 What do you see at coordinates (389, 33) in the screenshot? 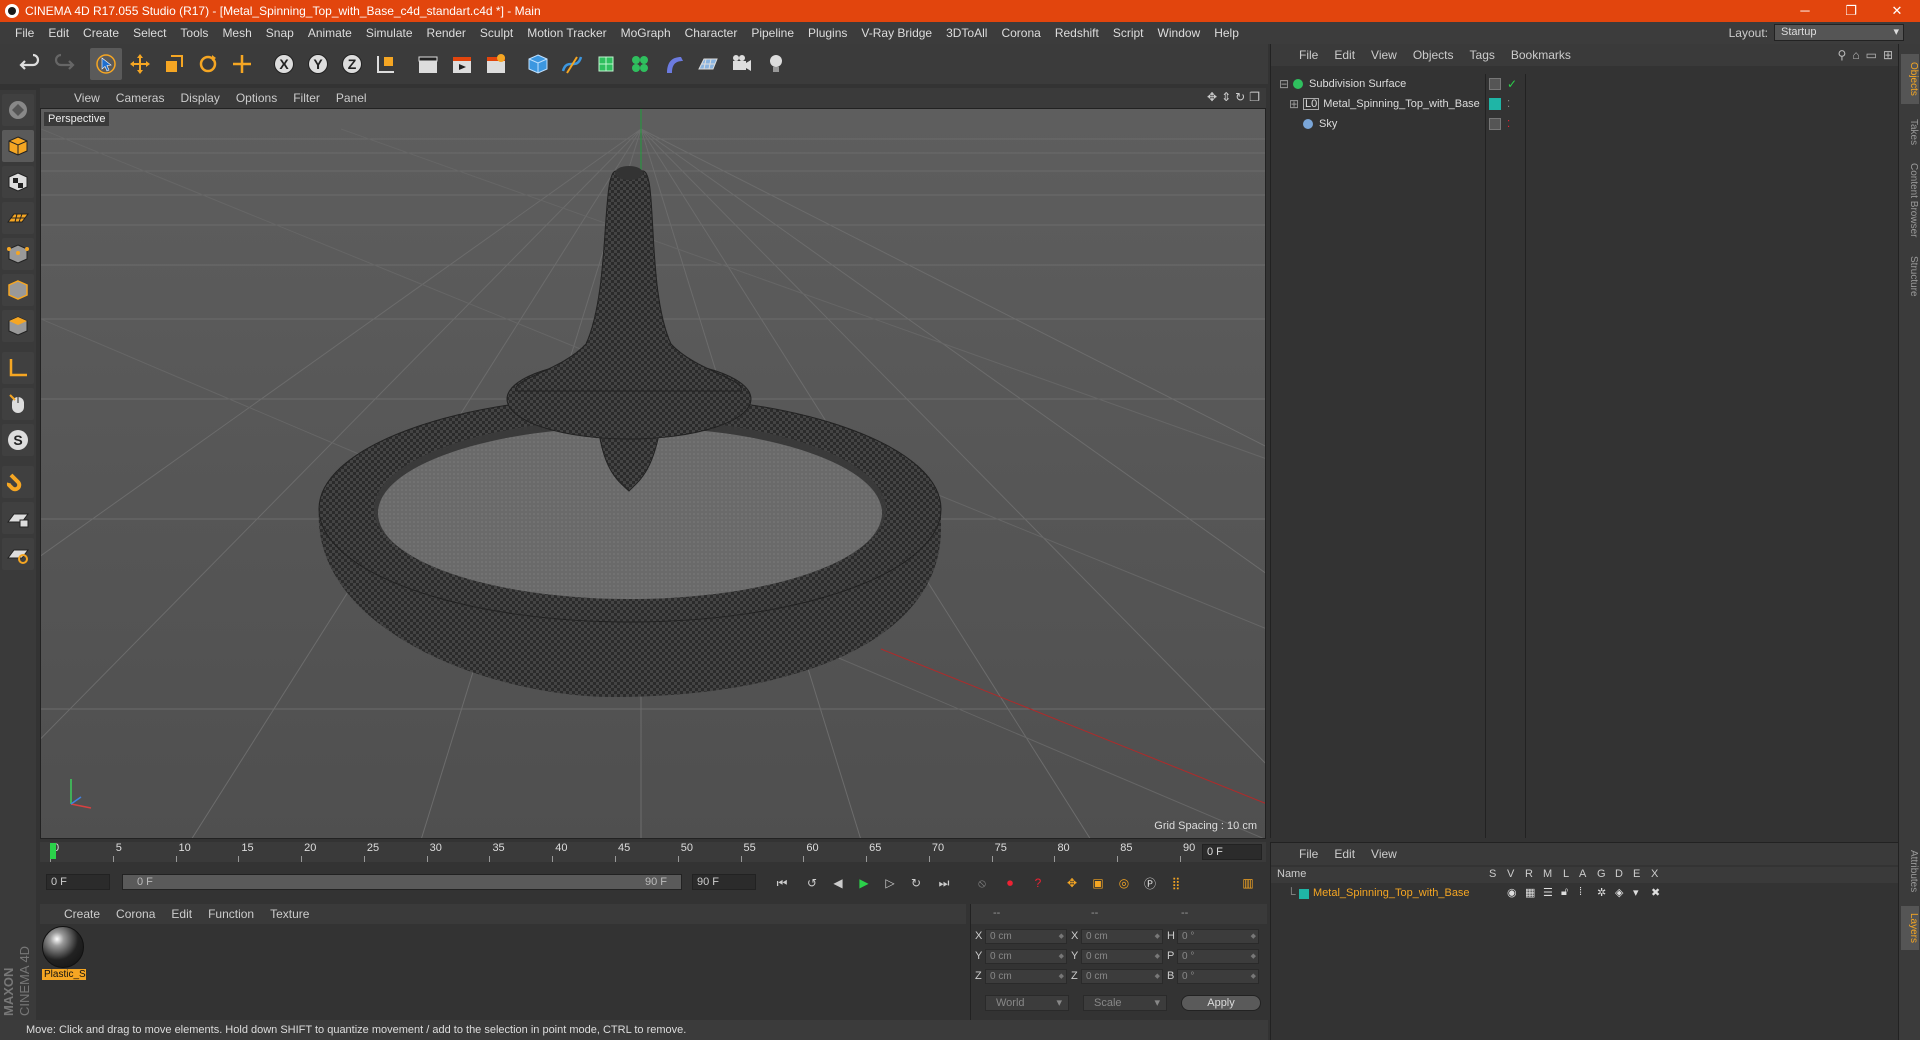
I see `menu-simulate: Simulate` at bounding box center [389, 33].